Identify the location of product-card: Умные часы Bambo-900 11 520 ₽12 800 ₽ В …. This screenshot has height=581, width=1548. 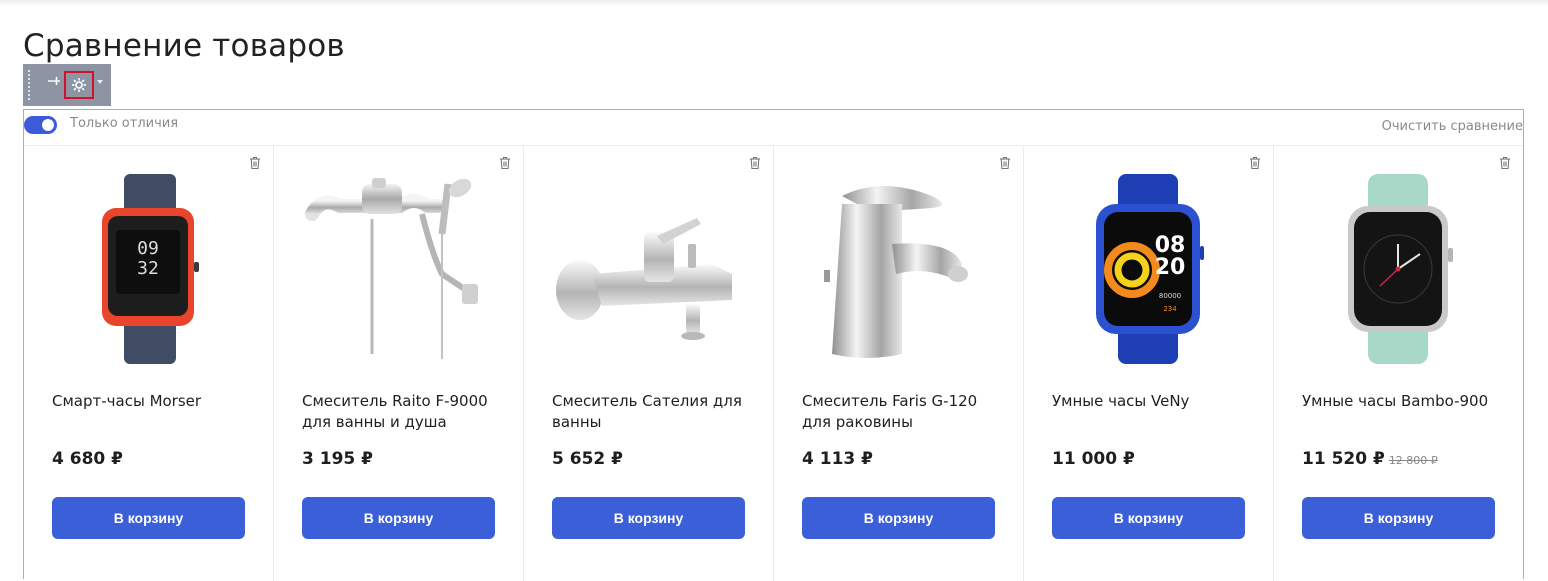
(1398, 363).